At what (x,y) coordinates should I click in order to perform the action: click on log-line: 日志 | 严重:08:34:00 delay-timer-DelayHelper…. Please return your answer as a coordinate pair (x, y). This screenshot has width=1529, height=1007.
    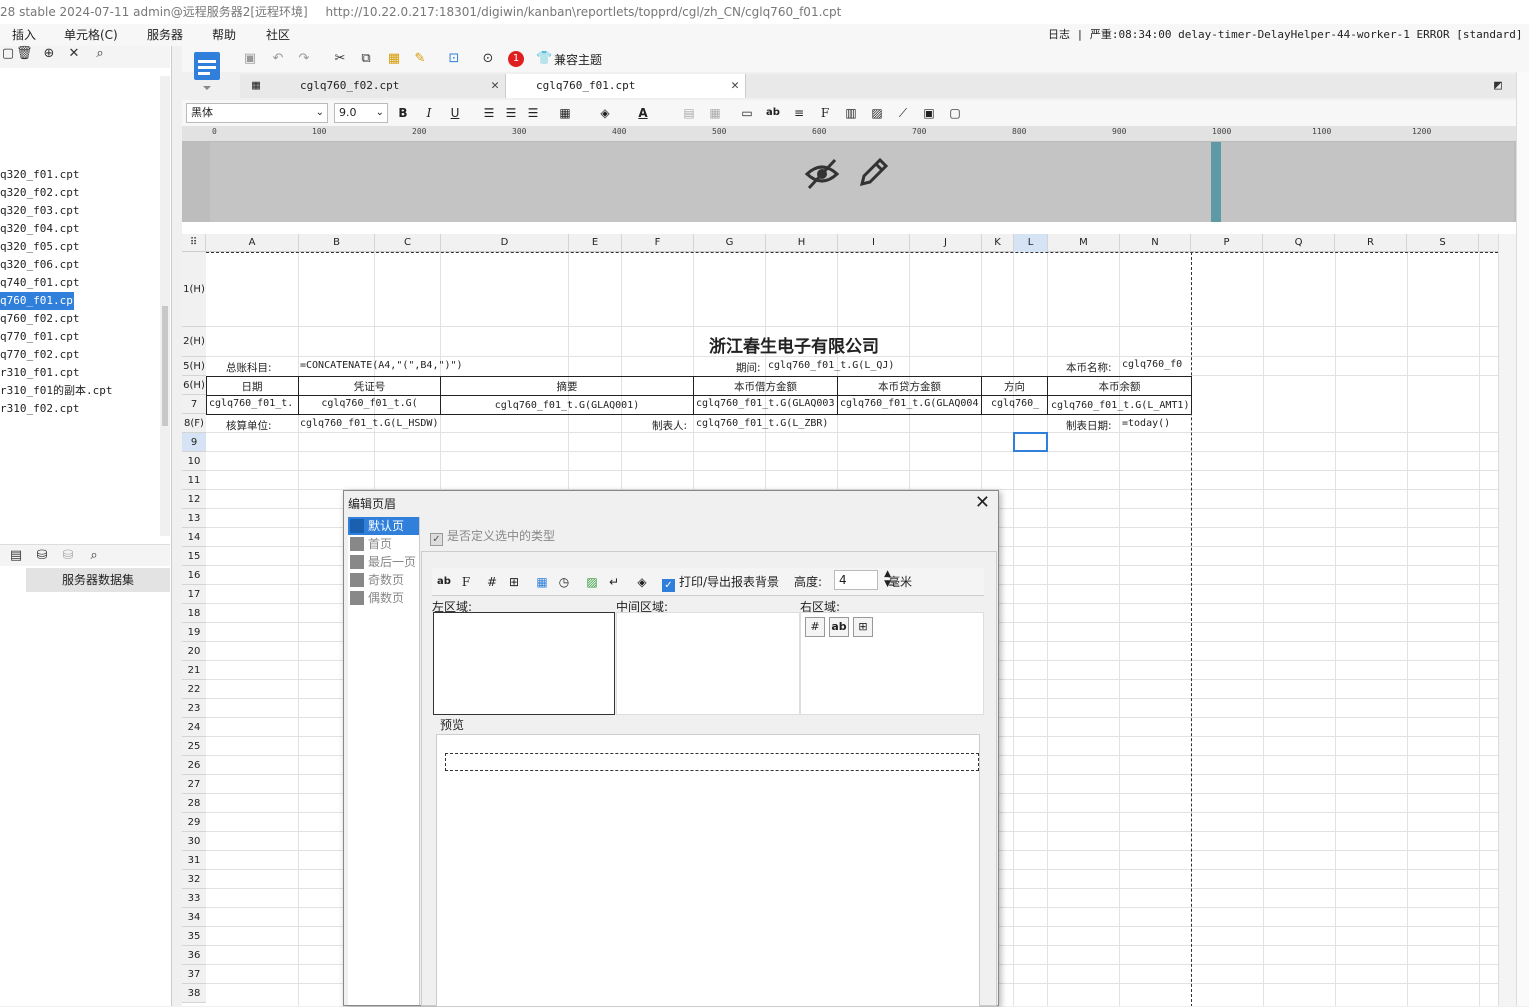
    Looking at the image, I should click on (1288, 35).